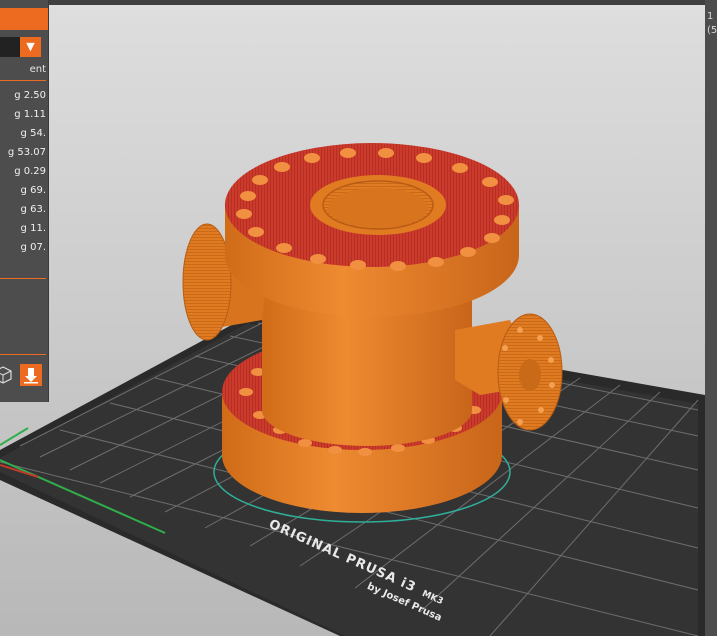 The width and height of the screenshot is (717, 636). Describe the element at coordinates (376, 2) in the screenshot. I see `top-toolbar-edge` at that location.